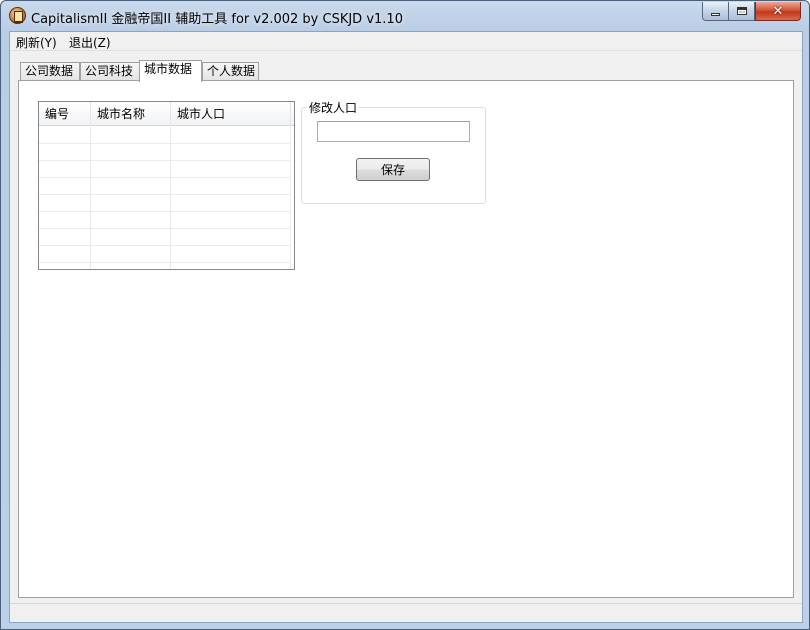 This screenshot has height=630, width=810. I want to click on close-button: ✕, so click(778, 11).